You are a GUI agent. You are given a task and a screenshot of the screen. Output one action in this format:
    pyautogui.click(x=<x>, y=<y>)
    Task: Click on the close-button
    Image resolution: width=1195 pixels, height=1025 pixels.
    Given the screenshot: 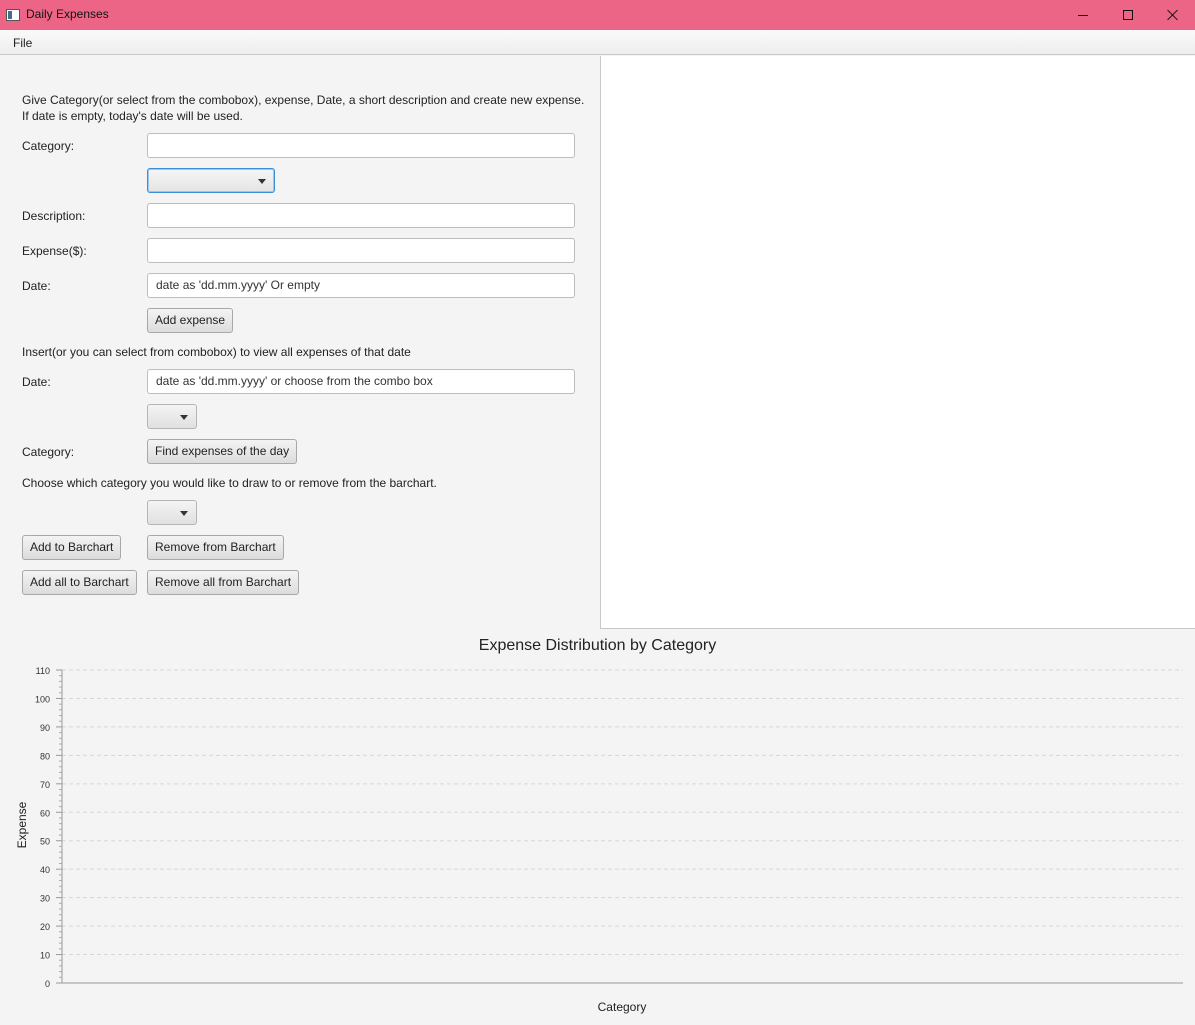 What is the action you would take?
    pyautogui.click(x=1172, y=15)
    